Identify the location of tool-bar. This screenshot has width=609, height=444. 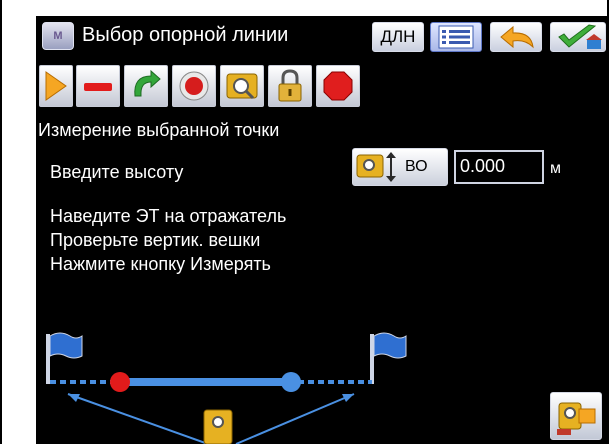
(322, 86).